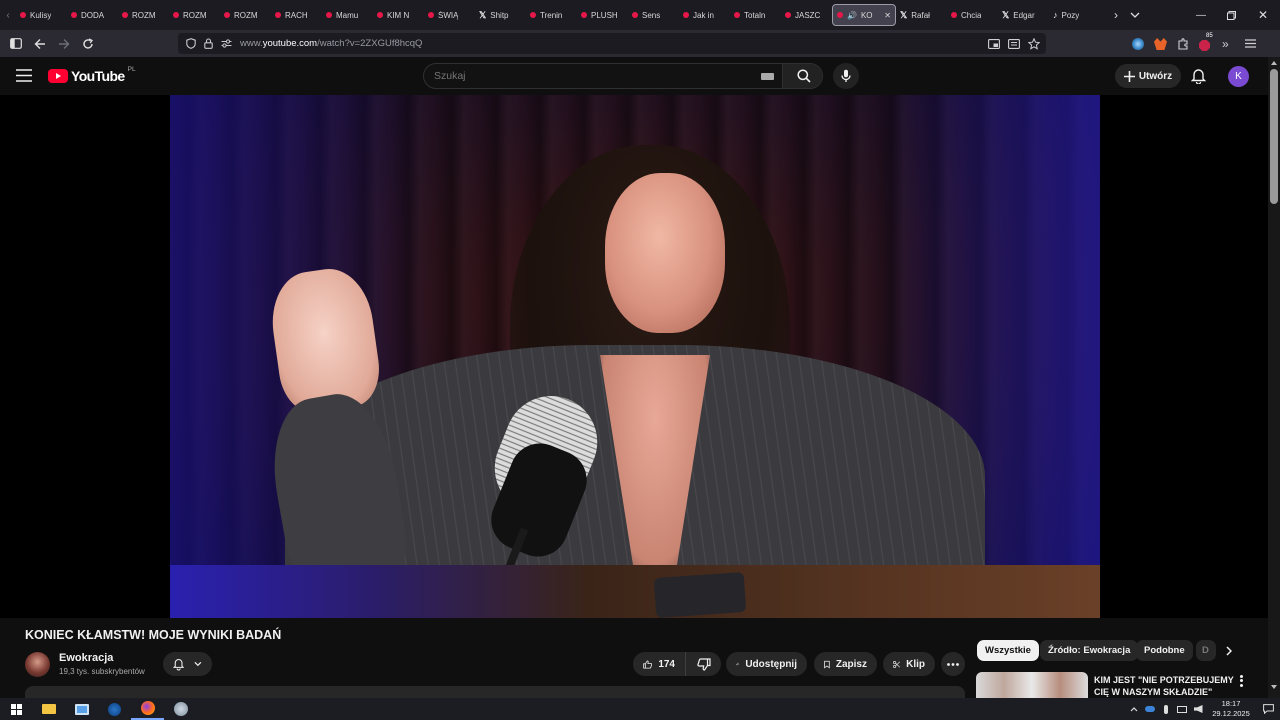 The image size is (1280, 720). I want to click on browser-tab: 𝕏 Edgar, so click(1023, 15).